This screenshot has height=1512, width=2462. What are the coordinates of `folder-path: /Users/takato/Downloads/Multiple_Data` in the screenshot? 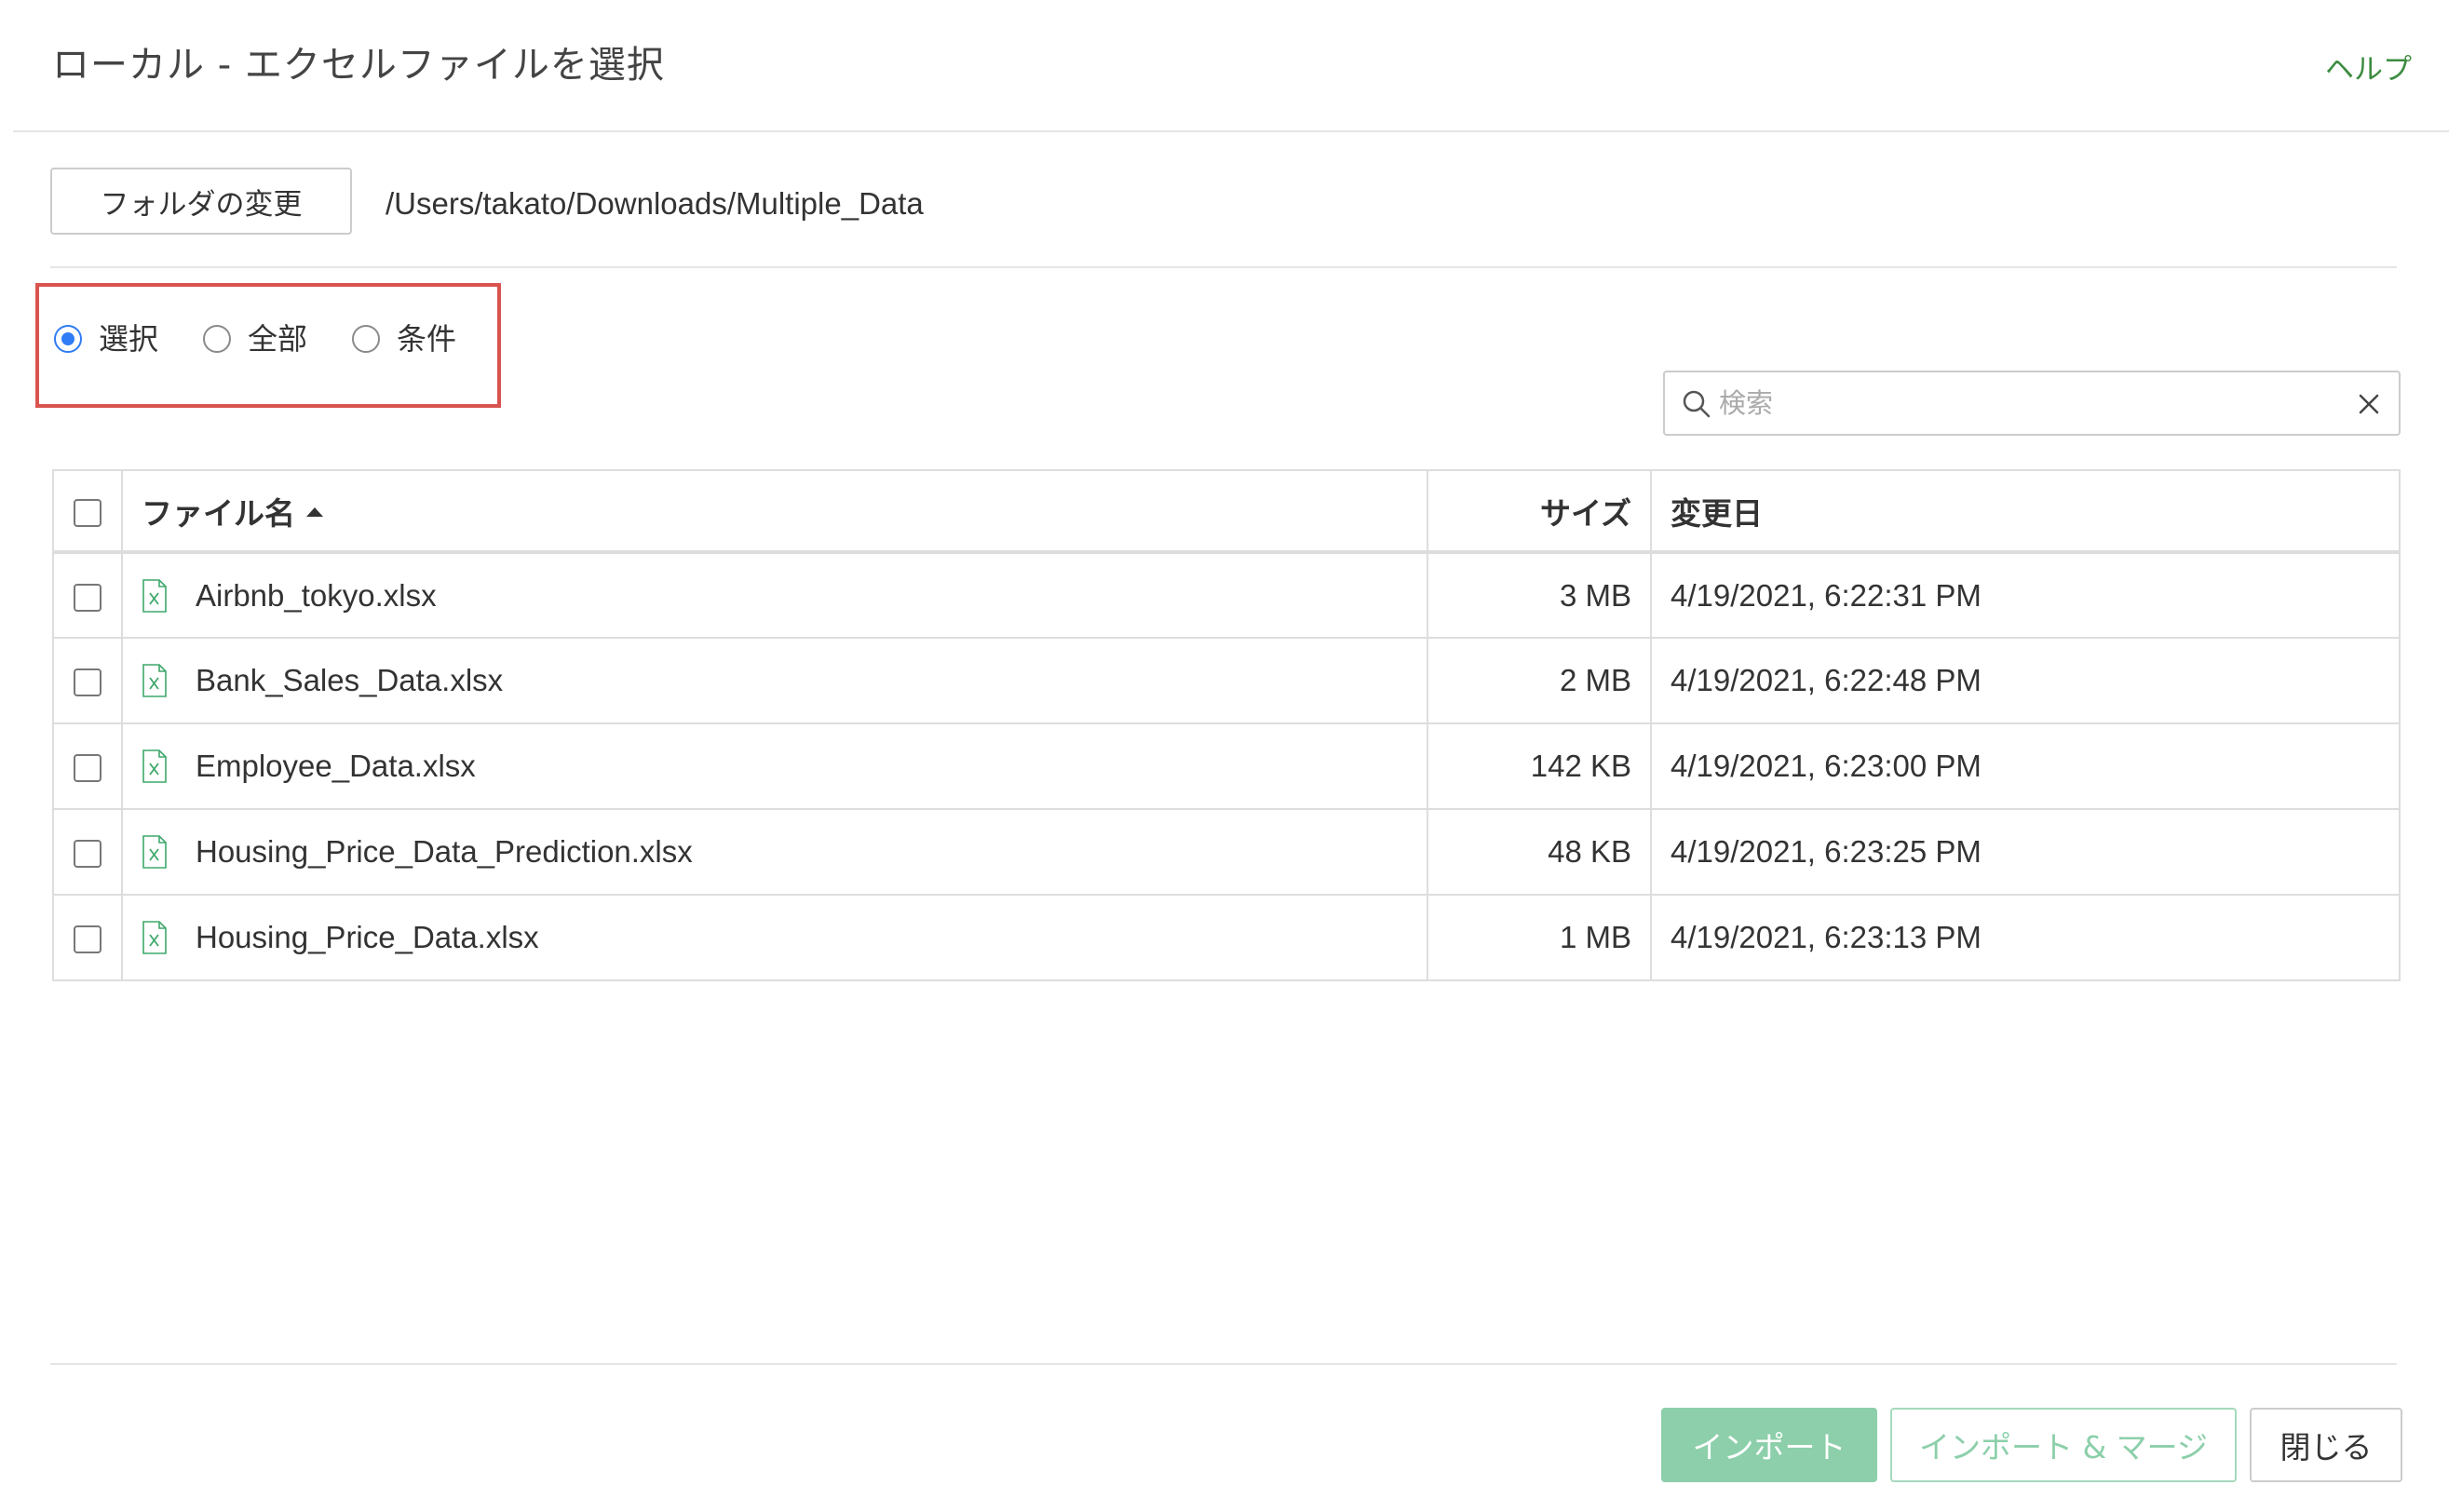 It's located at (655, 204).